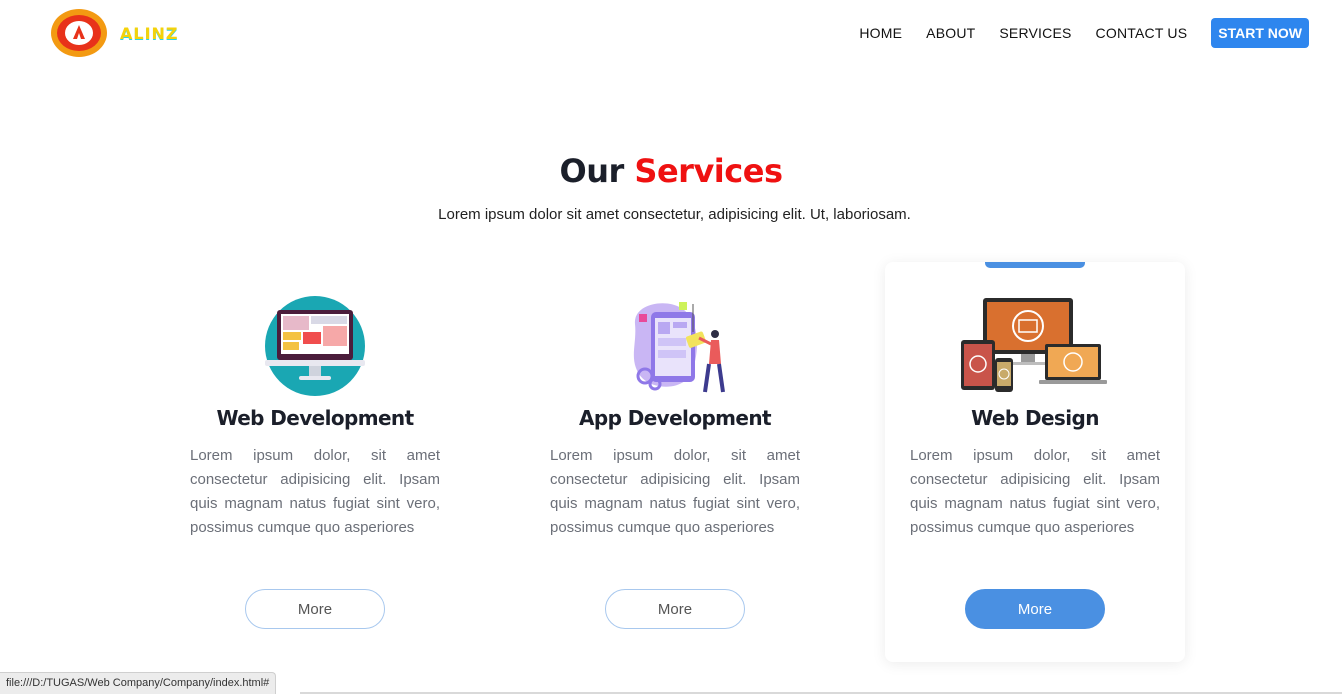  Describe the element at coordinates (1035, 33) in the screenshot. I see `nav-services: SERVICES` at that location.